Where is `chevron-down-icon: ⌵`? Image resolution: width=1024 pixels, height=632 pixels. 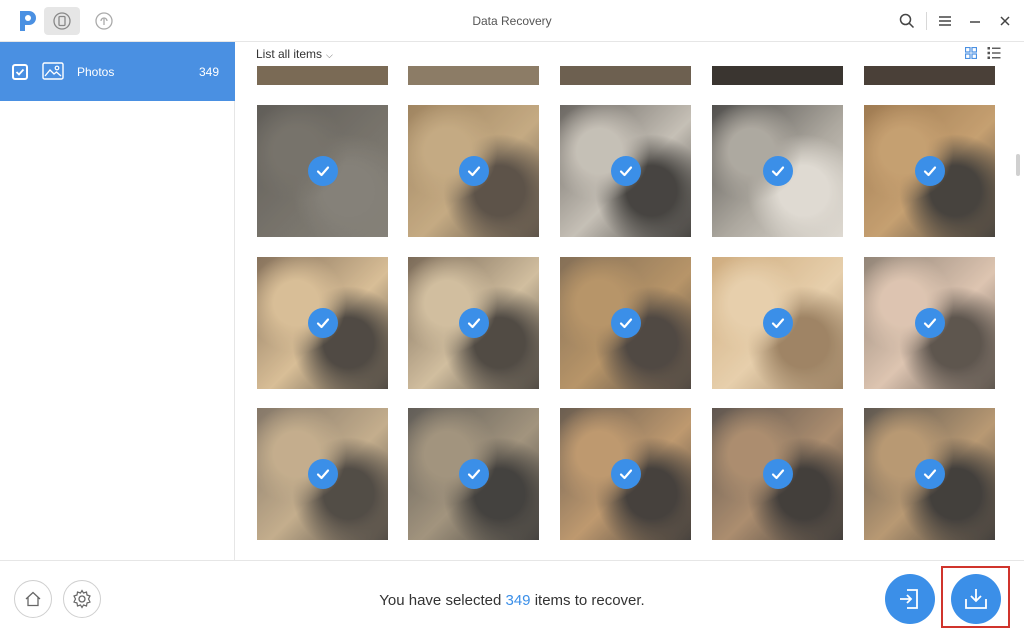
chevron-down-icon: ⌵ is located at coordinates (329, 55).